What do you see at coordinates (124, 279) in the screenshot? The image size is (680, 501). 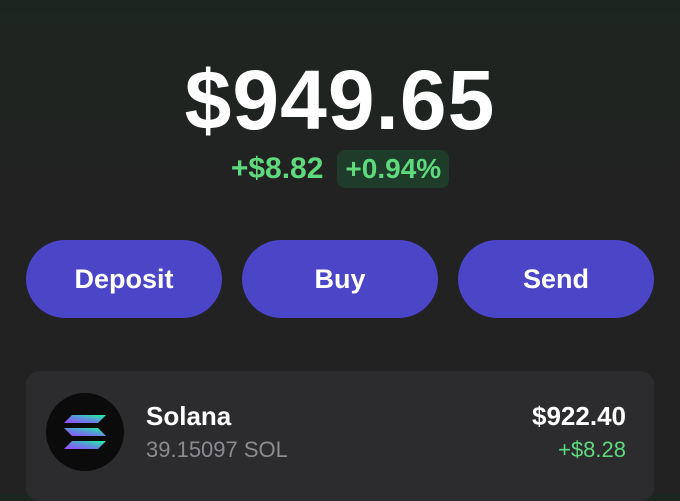 I see `deposit-button: Deposit` at bounding box center [124, 279].